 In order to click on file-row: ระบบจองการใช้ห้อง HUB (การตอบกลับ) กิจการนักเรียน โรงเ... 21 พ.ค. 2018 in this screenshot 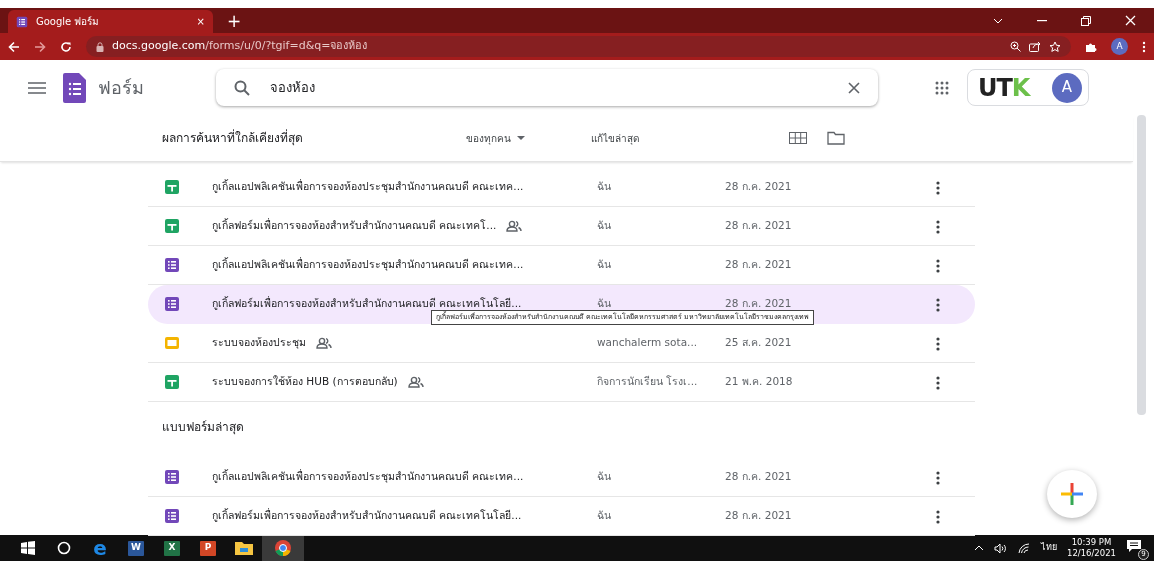, I will do `click(561, 382)`.